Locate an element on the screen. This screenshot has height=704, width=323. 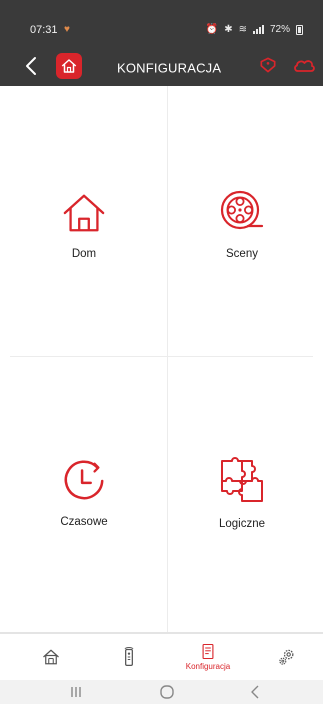
tile-label: Czasowe is located at coordinates (84, 522).